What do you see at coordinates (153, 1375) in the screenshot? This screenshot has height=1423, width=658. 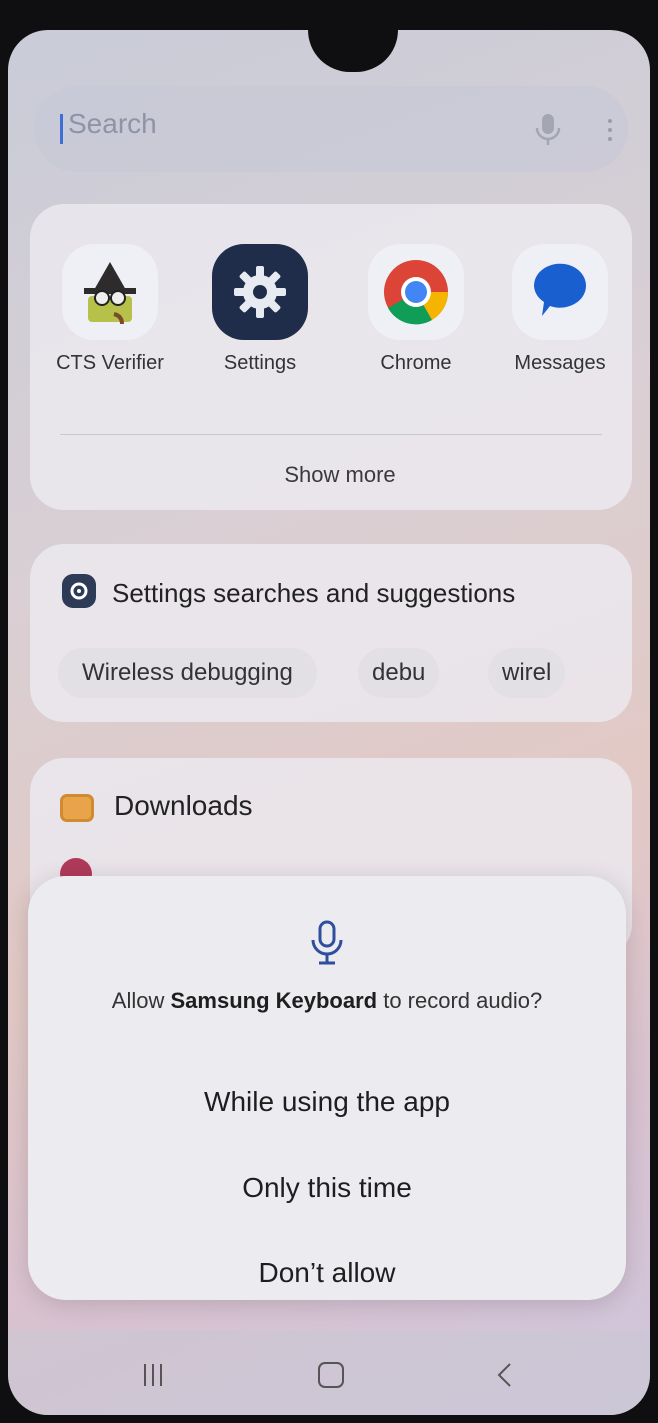 I see `recent-apps-icon` at bounding box center [153, 1375].